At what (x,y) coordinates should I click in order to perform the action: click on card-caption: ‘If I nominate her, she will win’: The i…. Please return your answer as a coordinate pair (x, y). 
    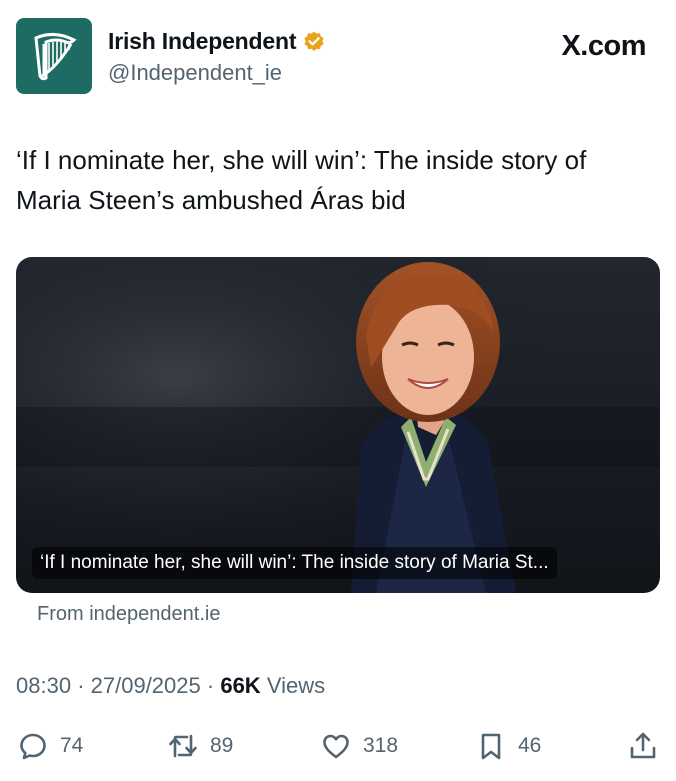
    Looking at the image, I should click on (294, 563).